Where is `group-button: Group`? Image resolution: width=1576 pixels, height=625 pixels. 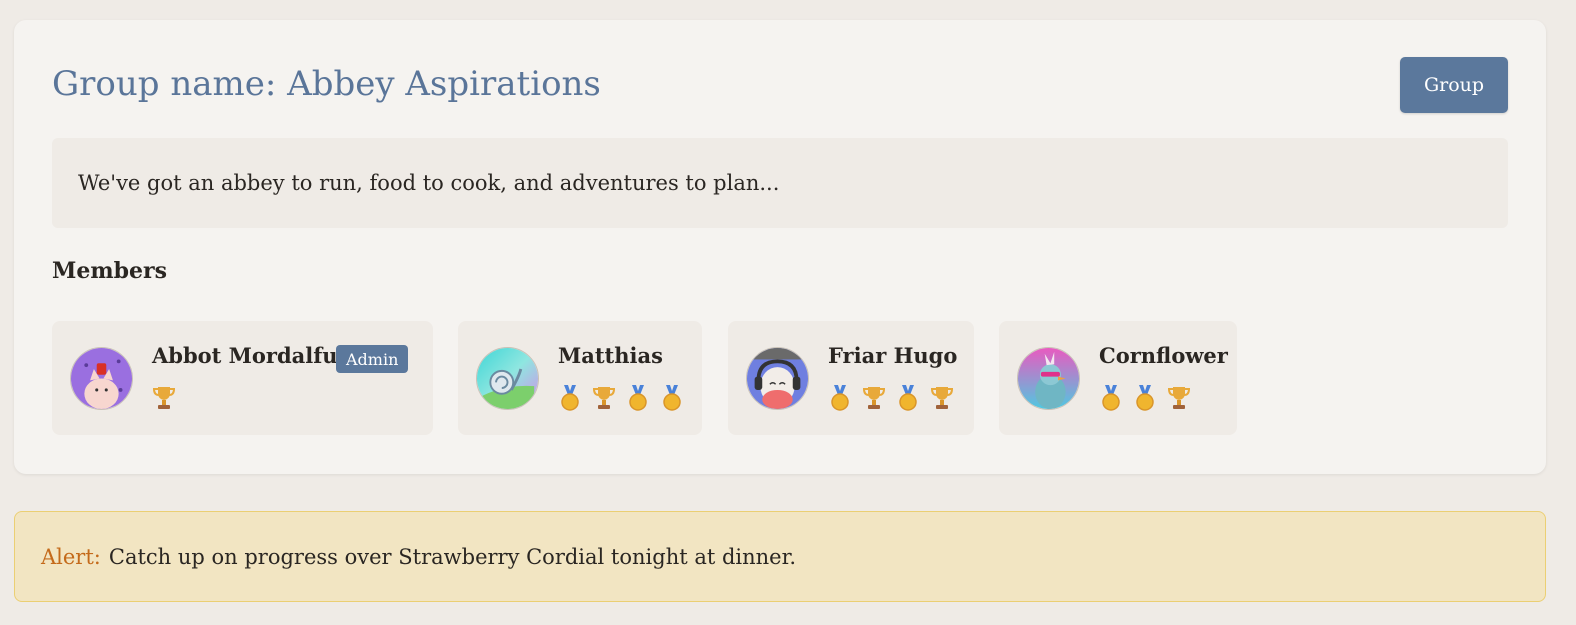
group-button: Group is located at coordinates (1454, 85).